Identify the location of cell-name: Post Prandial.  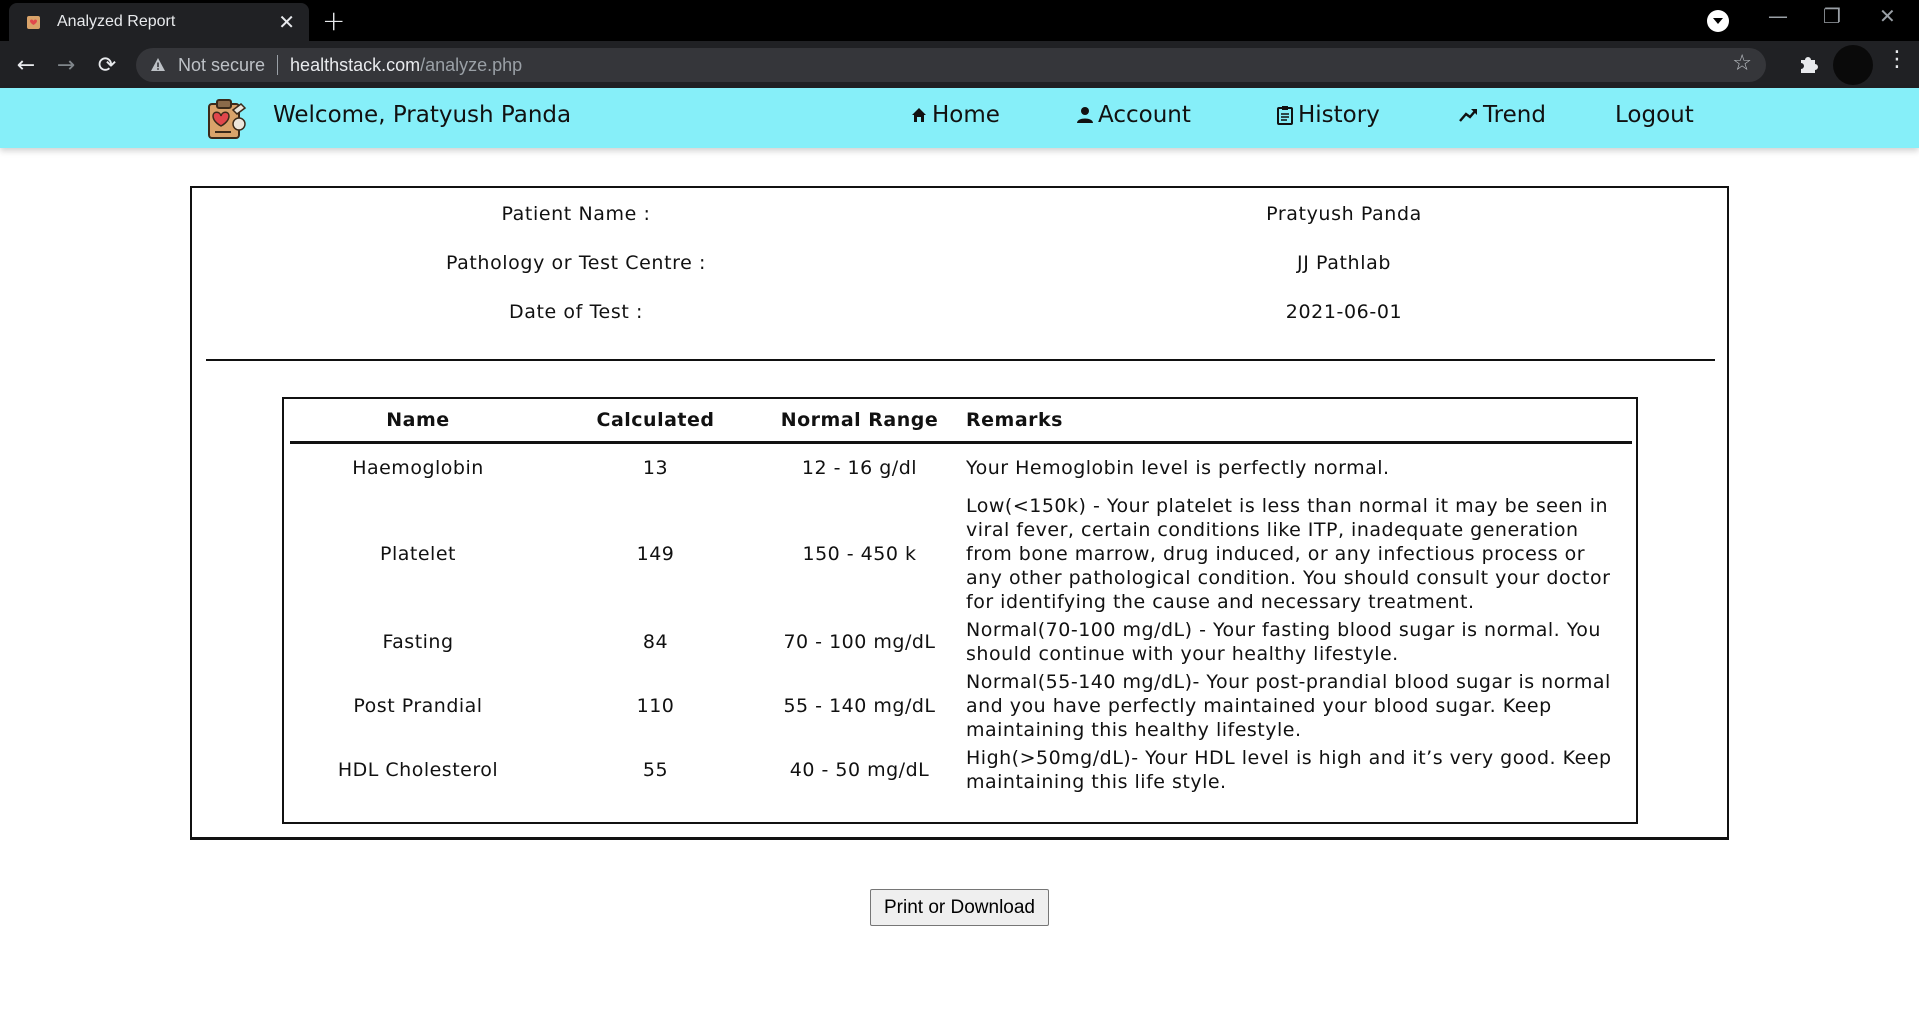
(418, 706).